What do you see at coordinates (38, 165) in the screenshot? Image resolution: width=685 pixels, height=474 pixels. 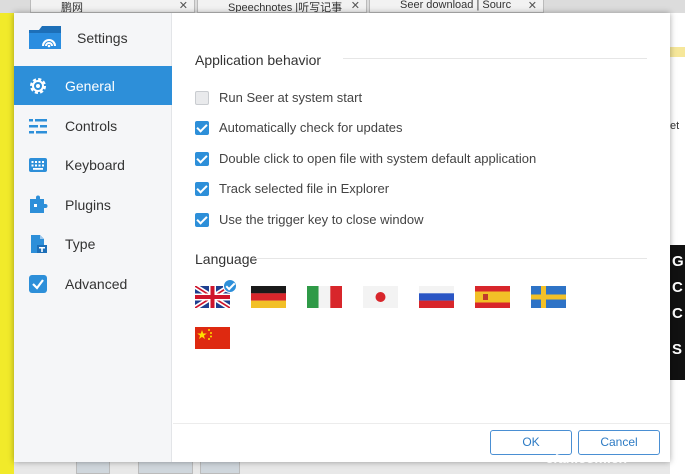 I see `keyboard-icon` at bounding box center [38, 165].